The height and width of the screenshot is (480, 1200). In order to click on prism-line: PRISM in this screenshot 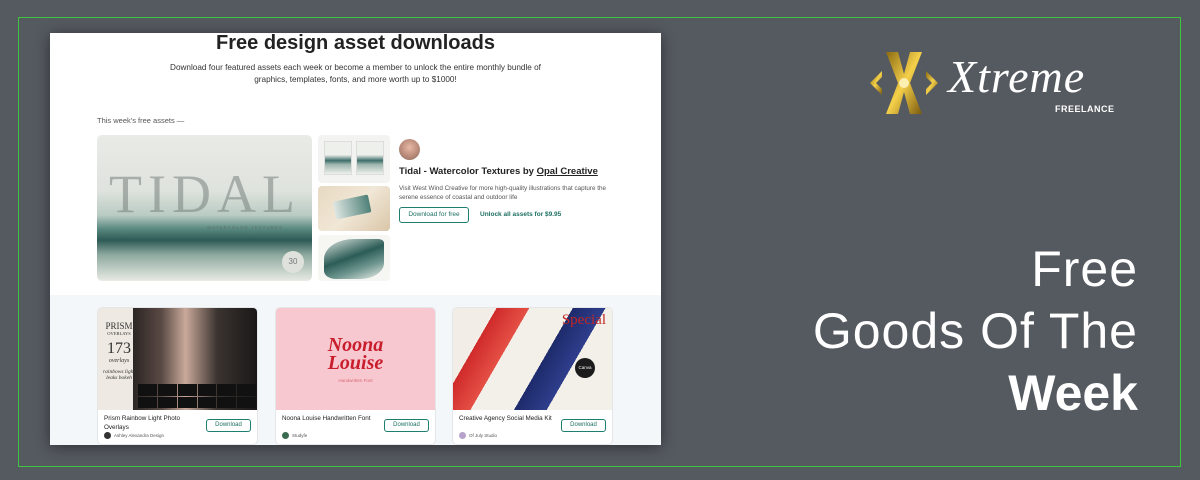, I will do `click(119, 326)`.